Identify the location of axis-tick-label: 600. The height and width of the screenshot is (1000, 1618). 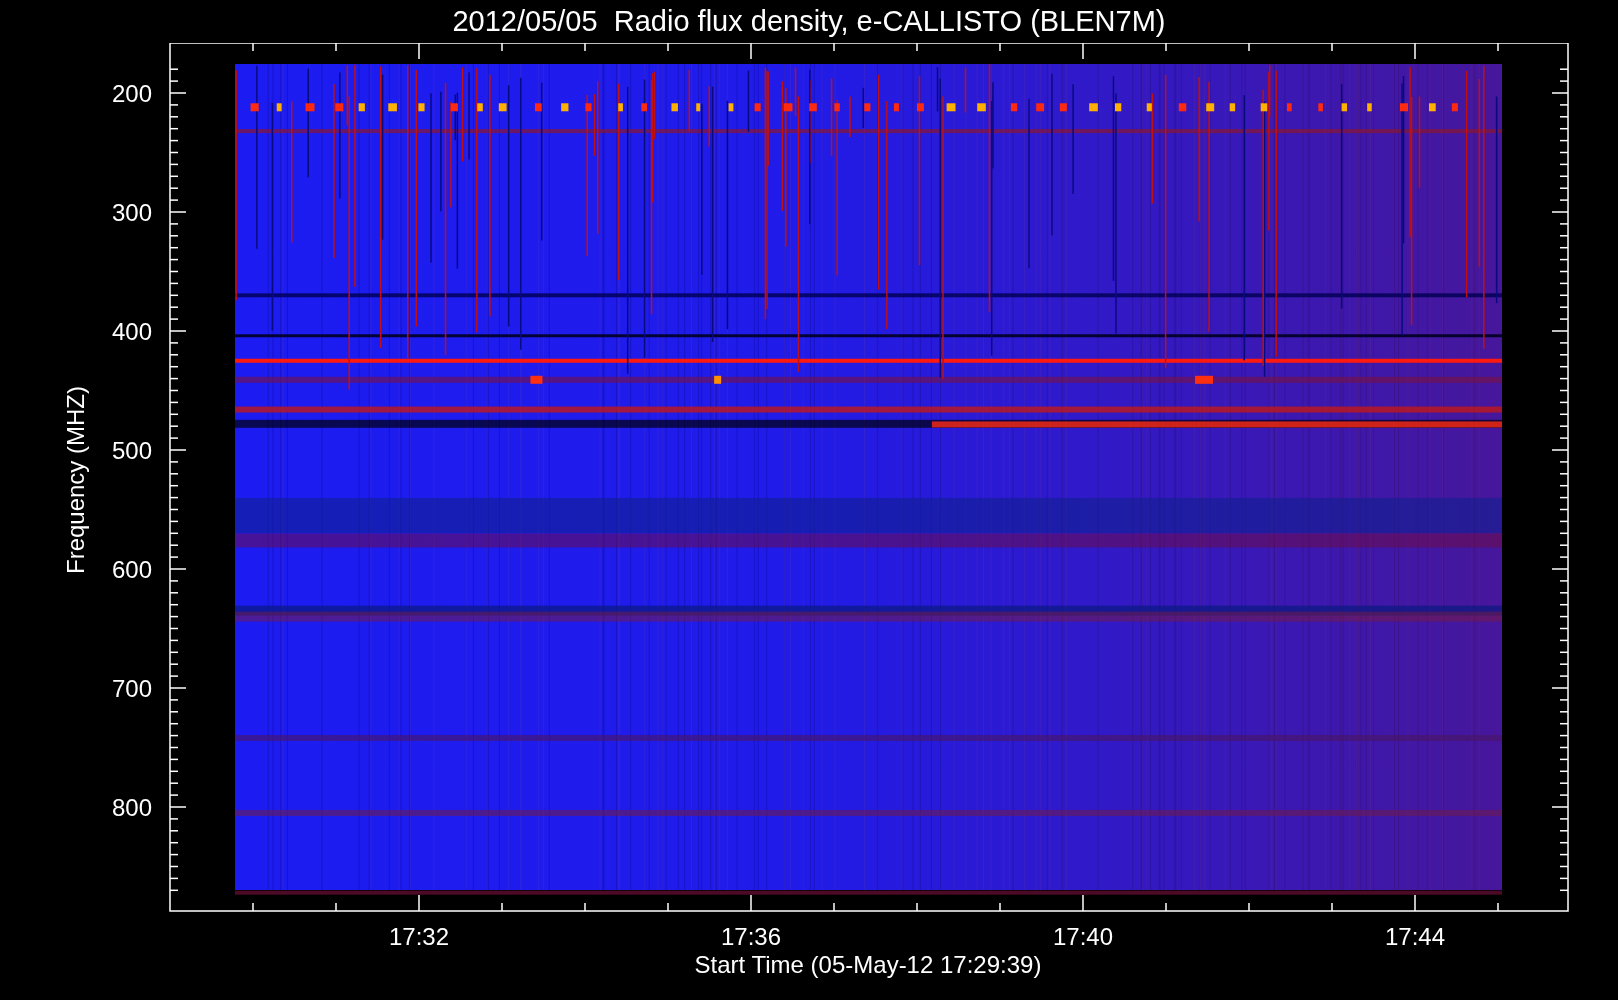
(131, 569).